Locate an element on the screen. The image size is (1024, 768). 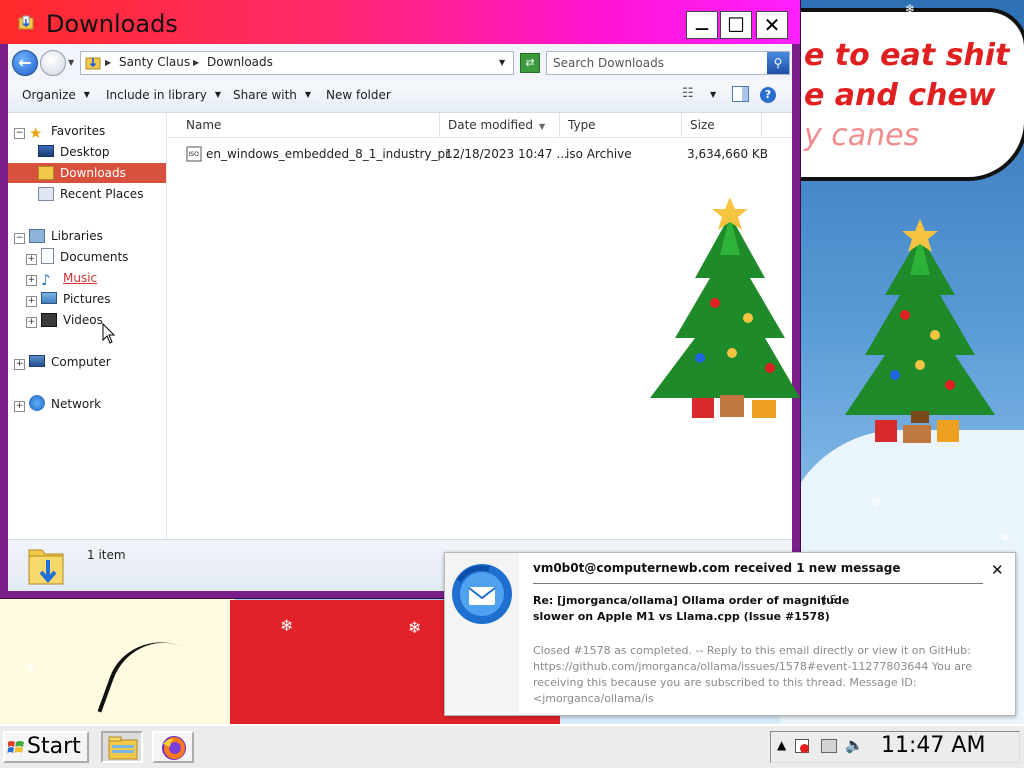
item-count: 1 item is located at coordinates (106, 555).